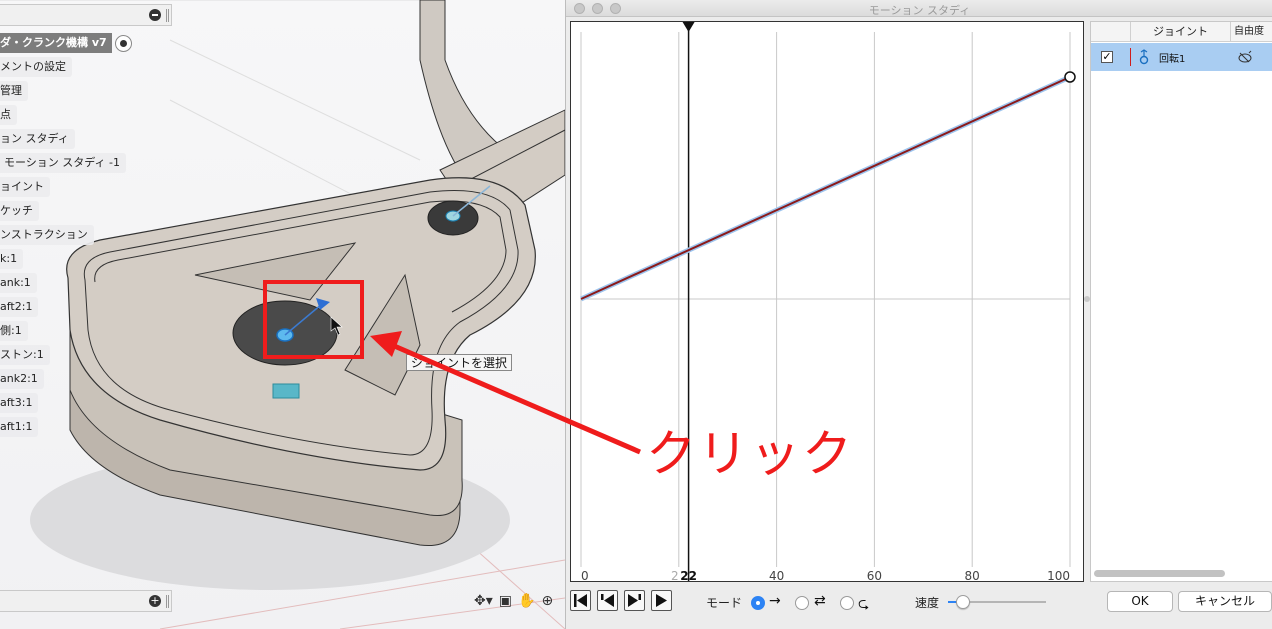  I want to click on annotation-arrowhead, so click(386, 344).